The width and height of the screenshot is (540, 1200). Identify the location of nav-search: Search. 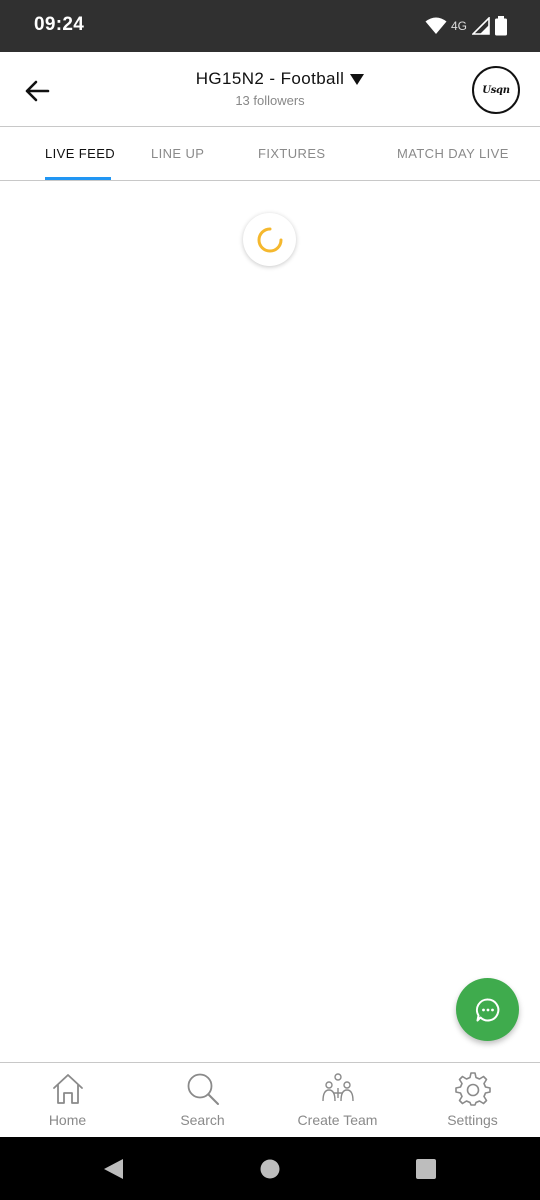
(202, 1100).